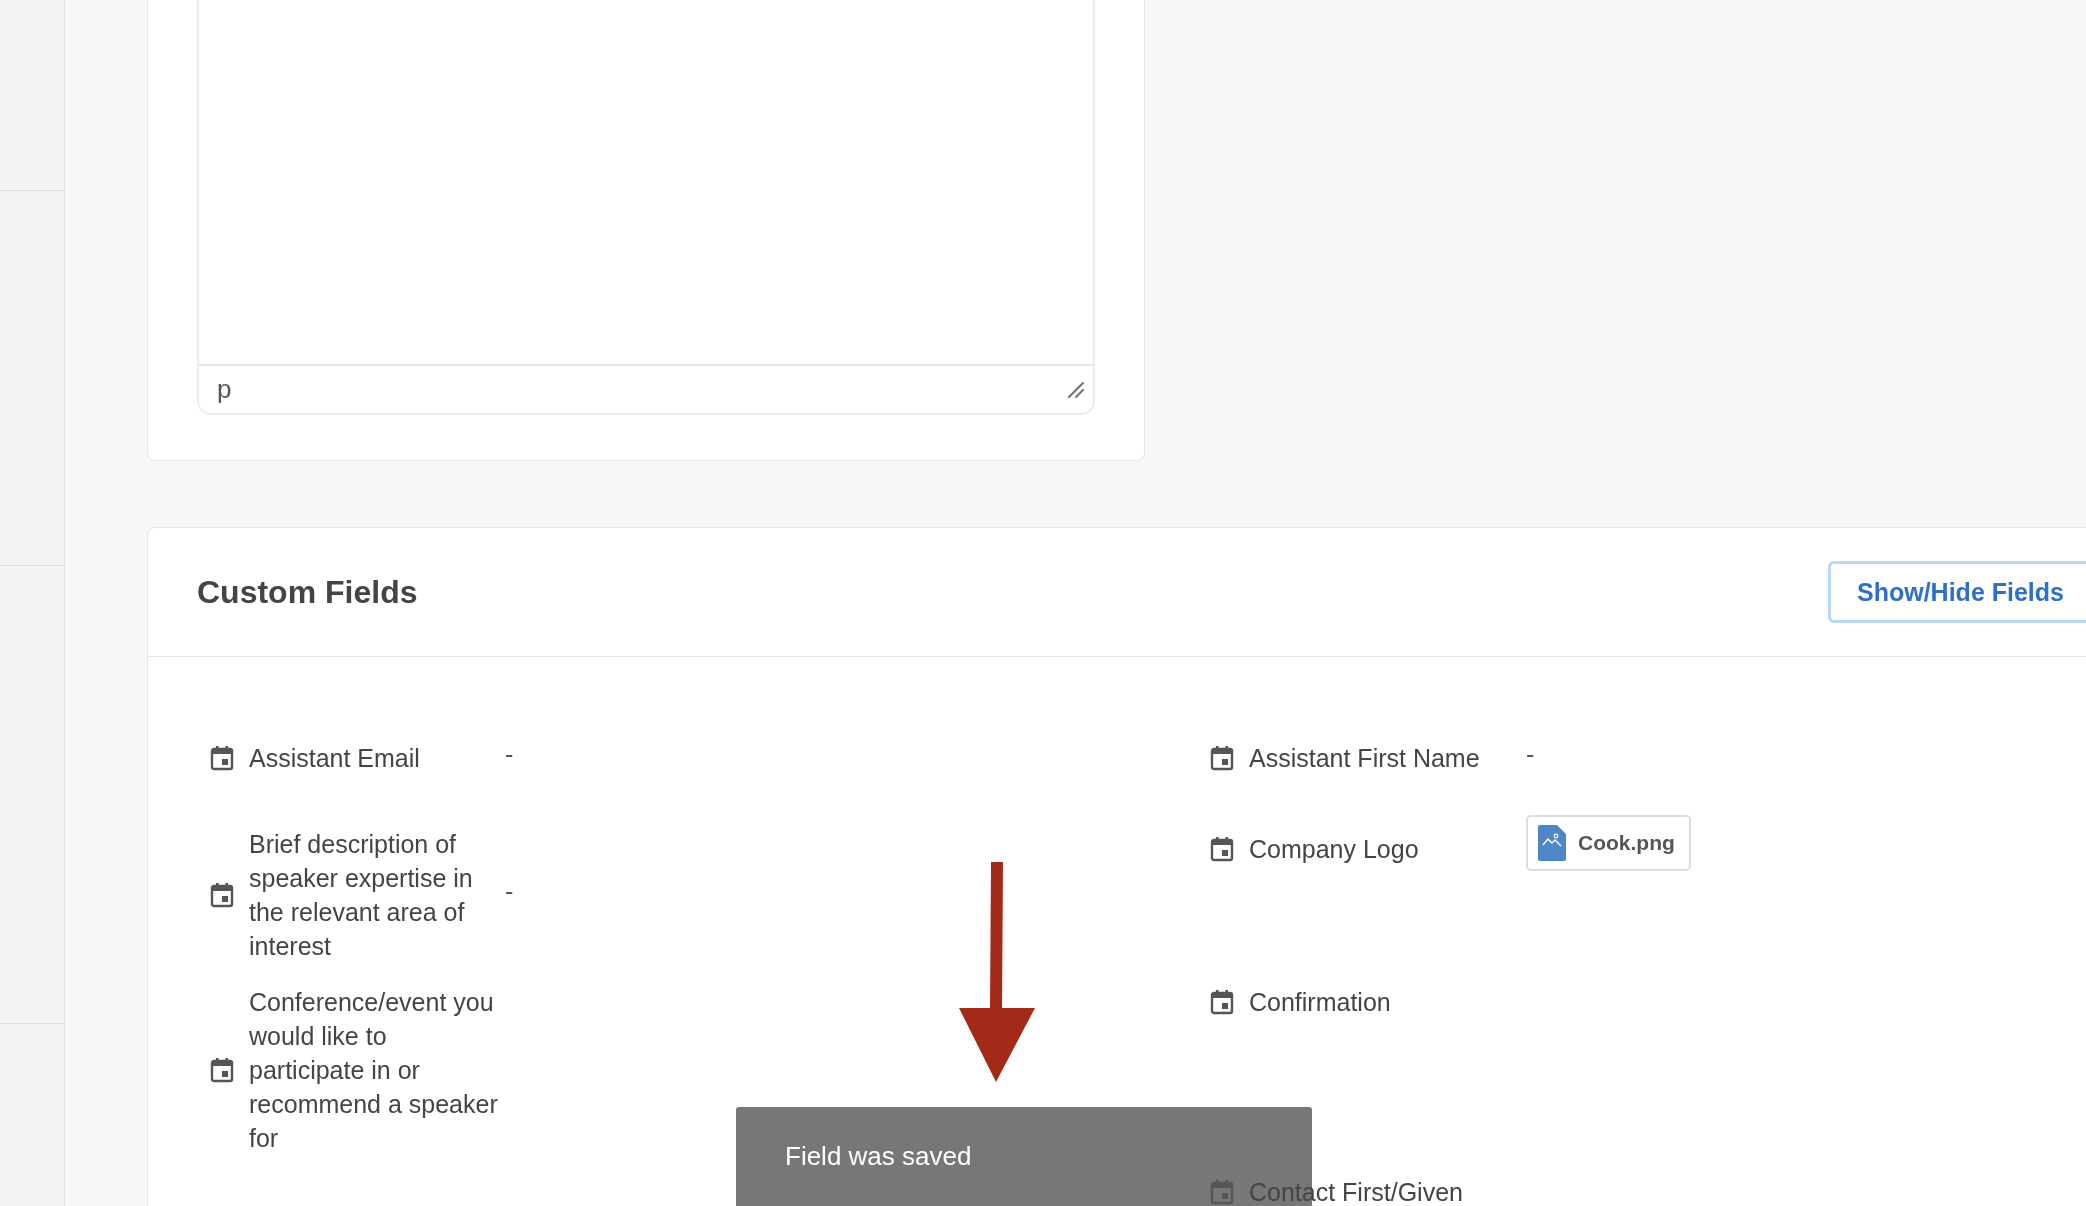 This screenshot has width=2086, height=1206. What do you see at coordinates (224, 389) in the screenshot?
I see `element-path: p` at bounding box center [224, 389].